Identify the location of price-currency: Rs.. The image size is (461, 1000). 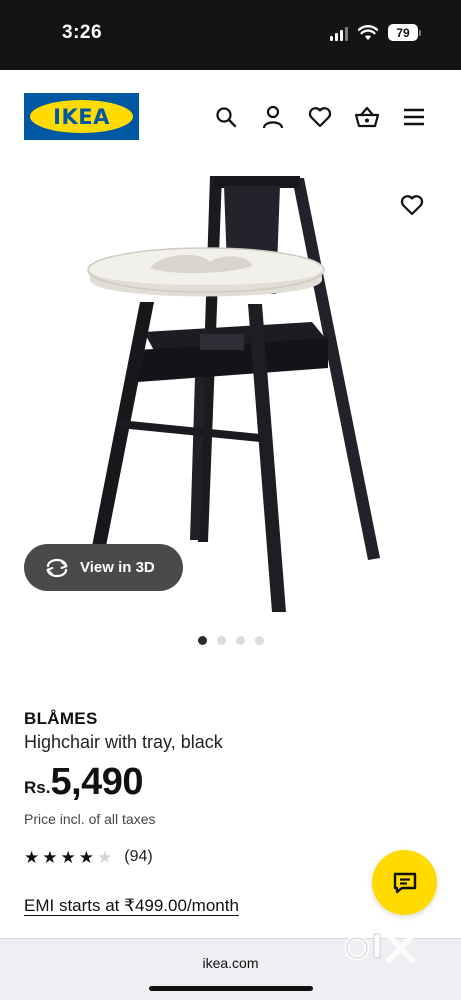
(37, 787).